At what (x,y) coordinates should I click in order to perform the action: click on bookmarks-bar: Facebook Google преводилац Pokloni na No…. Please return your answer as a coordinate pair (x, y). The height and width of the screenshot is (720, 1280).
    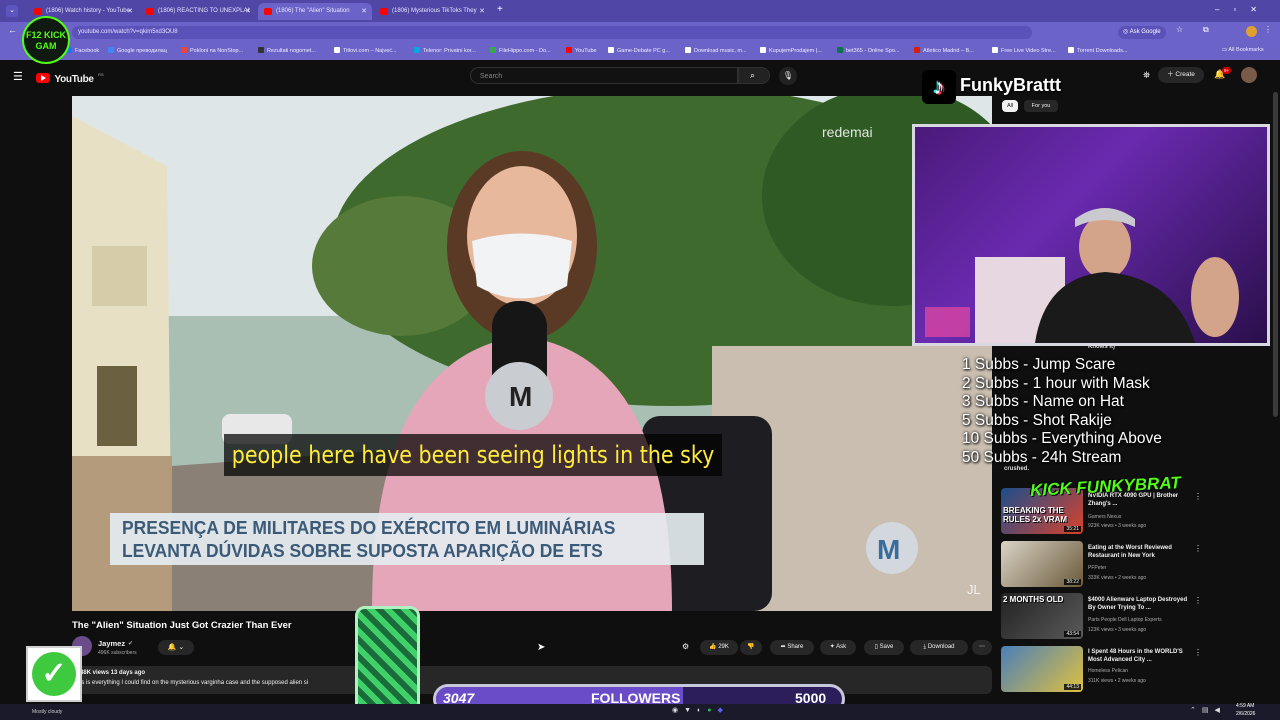
    Looking at the image, I should click on (640, 51).